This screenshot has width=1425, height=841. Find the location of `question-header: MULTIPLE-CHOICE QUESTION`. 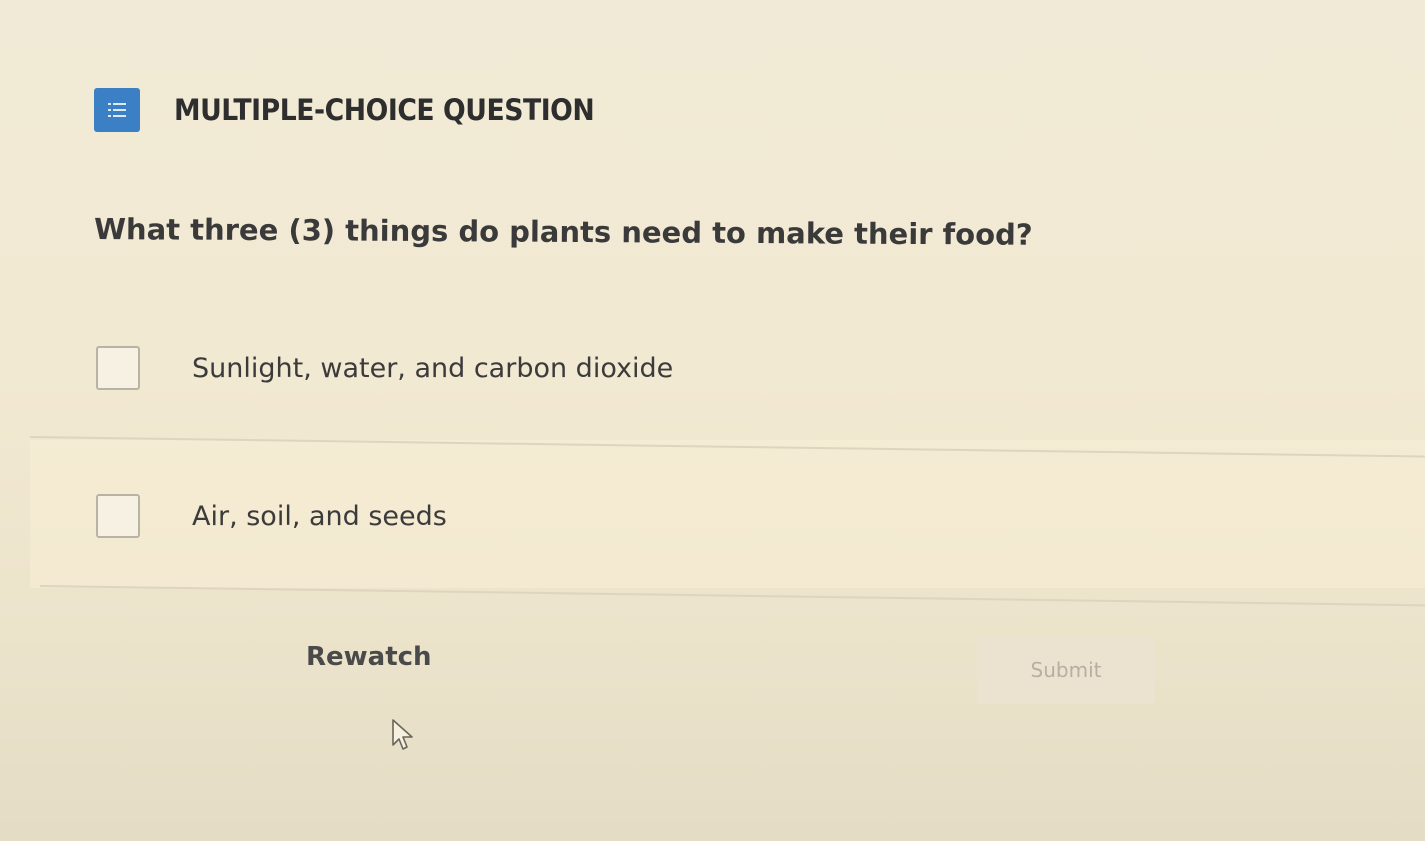

question-header: MULTIPLE-CHOICE QUESTION is located at coordinates (362, 110).